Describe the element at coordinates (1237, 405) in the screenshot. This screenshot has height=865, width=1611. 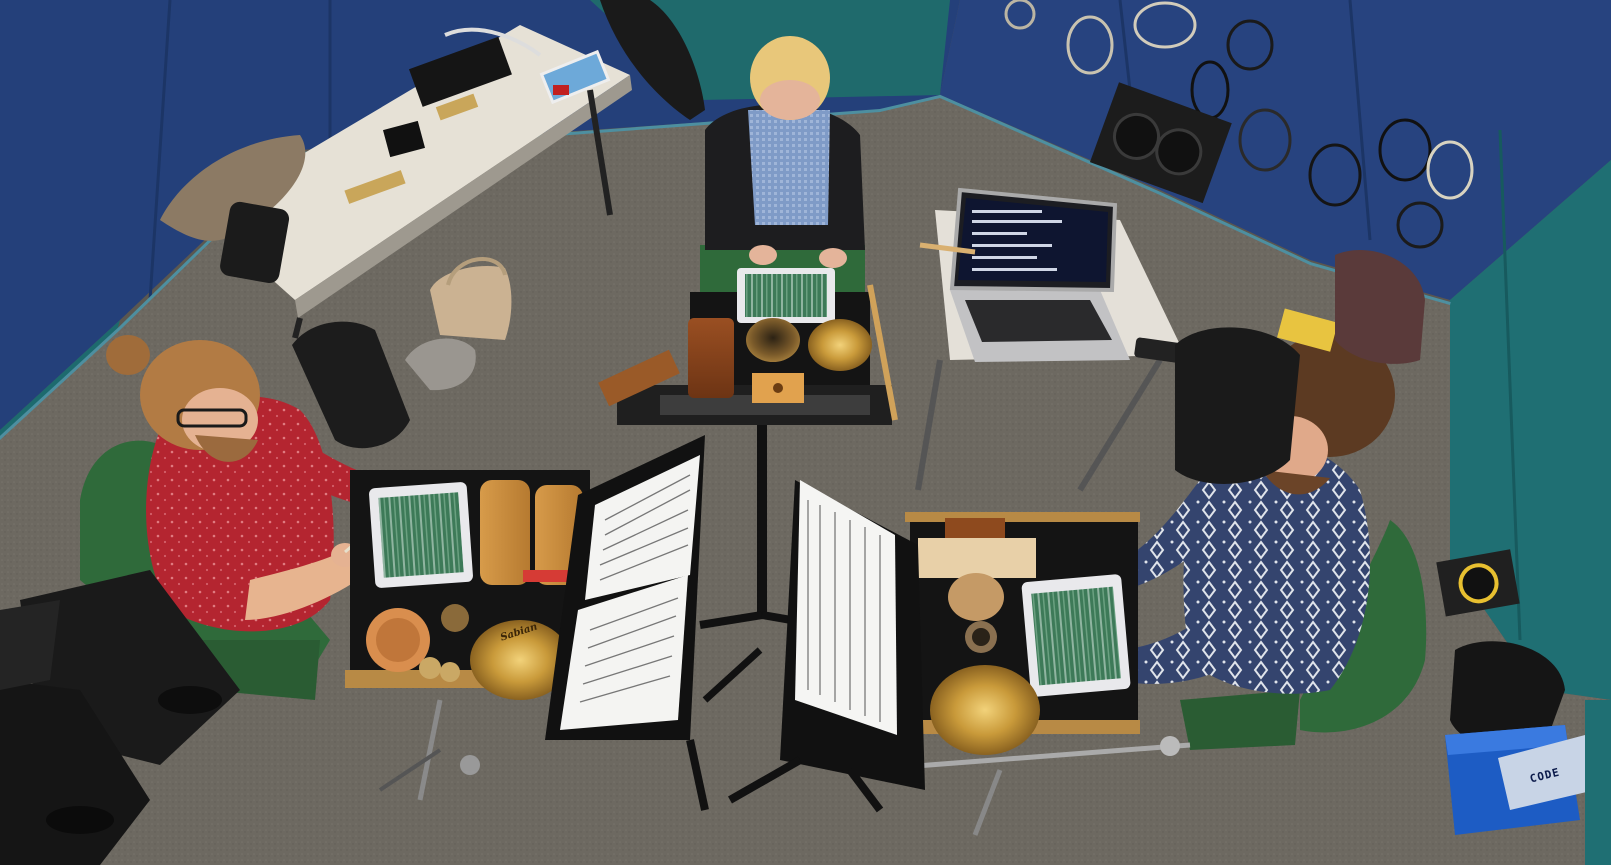
I see `right-backpack` at that location.